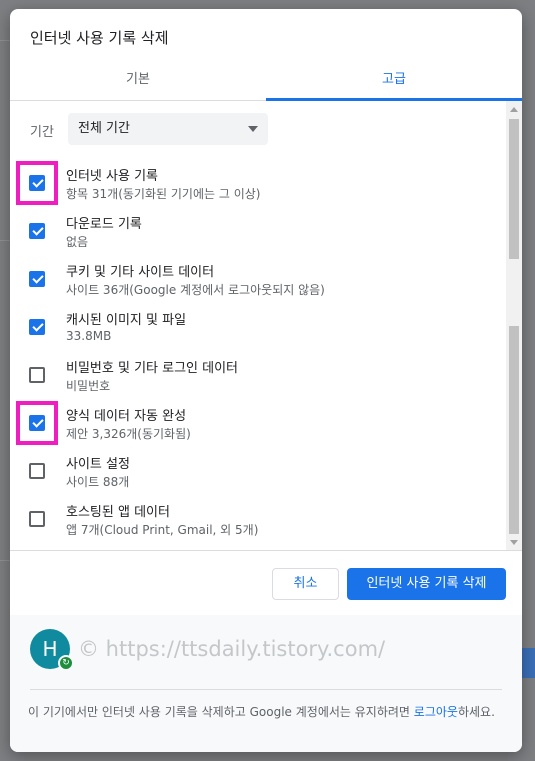 The width and height of the screenshot is (535, 761). What do you see at coordinates (514, 109) in the screenshot?
I see `scroll-up-arrow-icon` at bounding box center [514, 109].